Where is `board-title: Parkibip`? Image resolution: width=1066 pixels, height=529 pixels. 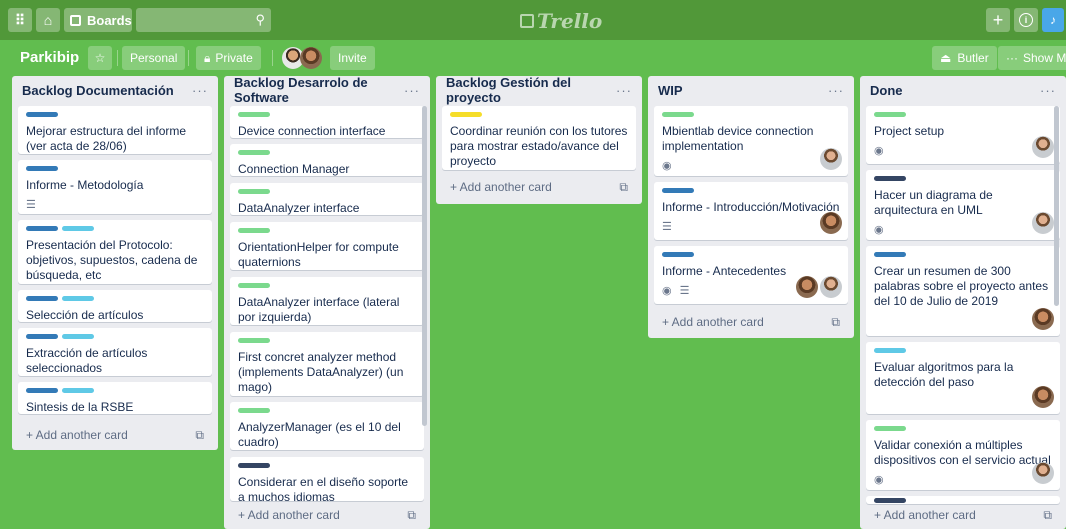
board-title: Parkibip is located at coordinates (49, 58).